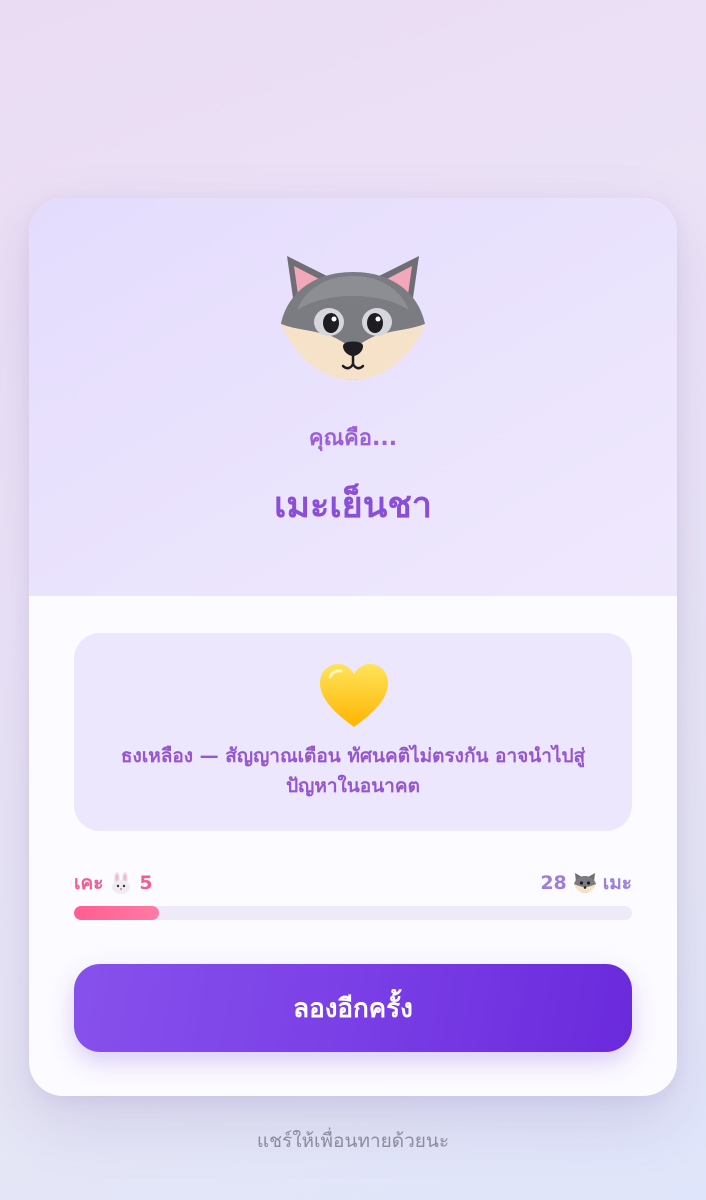  I want to click on result-title: เมะเย็นชา, so click(353, 505).